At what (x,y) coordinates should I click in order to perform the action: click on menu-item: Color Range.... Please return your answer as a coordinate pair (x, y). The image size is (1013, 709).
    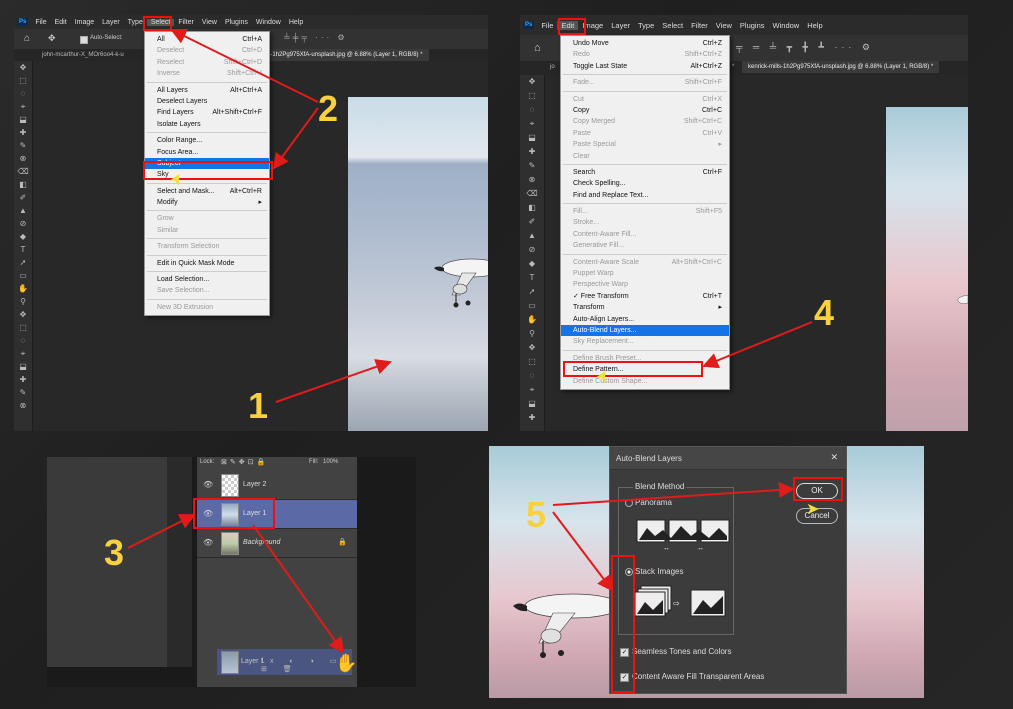
    Looking at the image, I should click on (207, 140).